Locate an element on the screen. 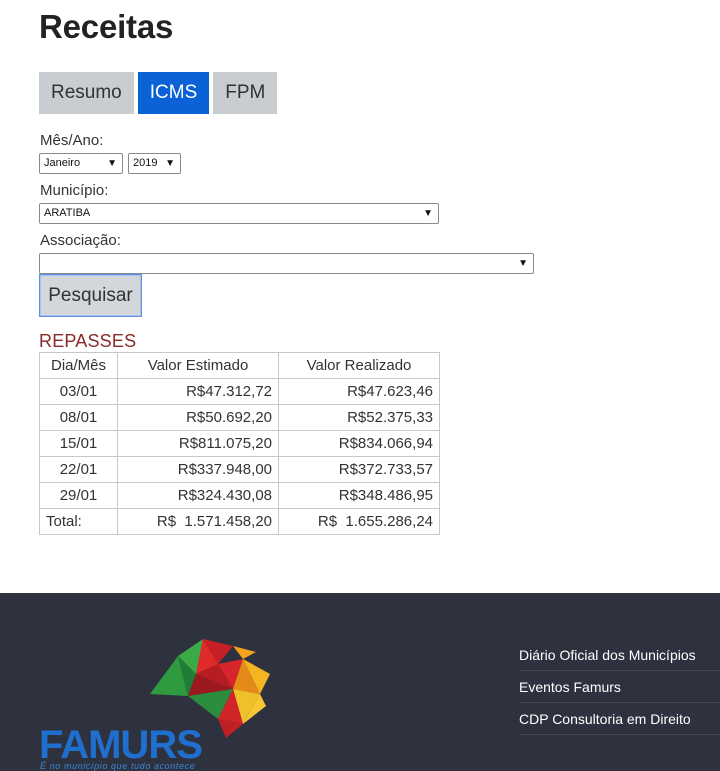 This screenshot has width=720, height=771. column-header: Dia/Mês is located at coordinates (78, 365).